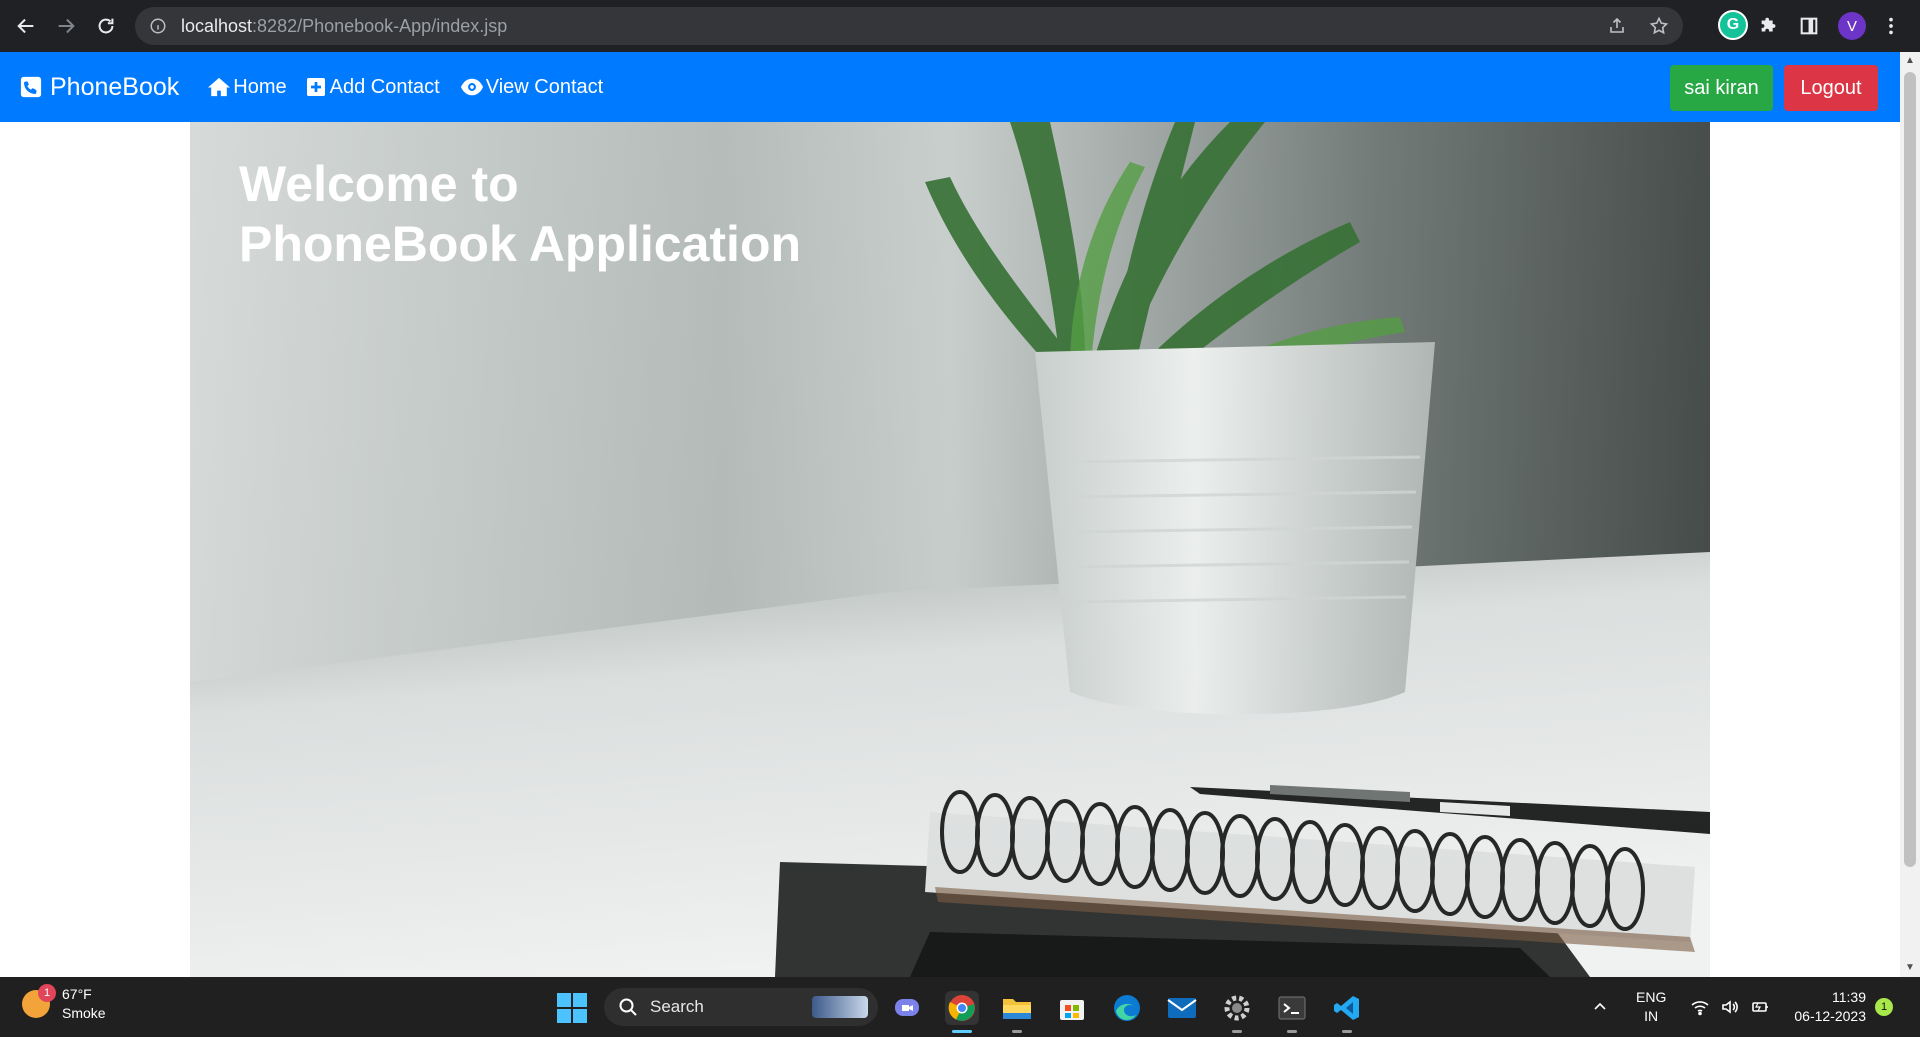  I want to click on back-button, so click(26, 26).